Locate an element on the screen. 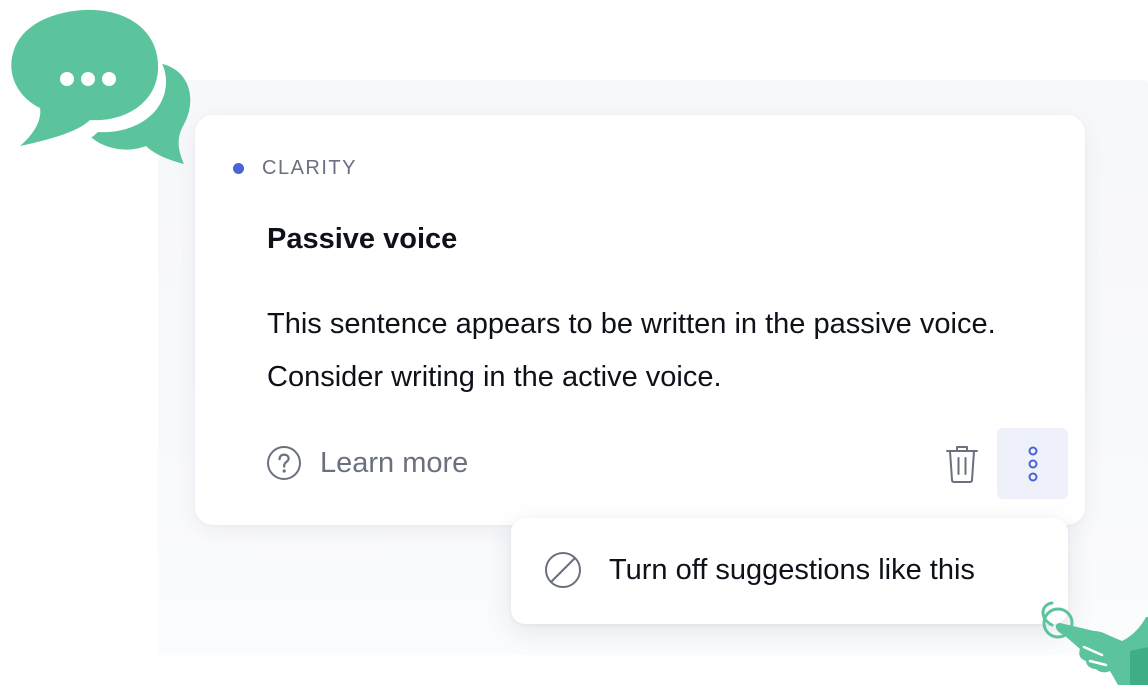  menu-item-label: Turn off suggestions like this is located at coordinates (792, 569).